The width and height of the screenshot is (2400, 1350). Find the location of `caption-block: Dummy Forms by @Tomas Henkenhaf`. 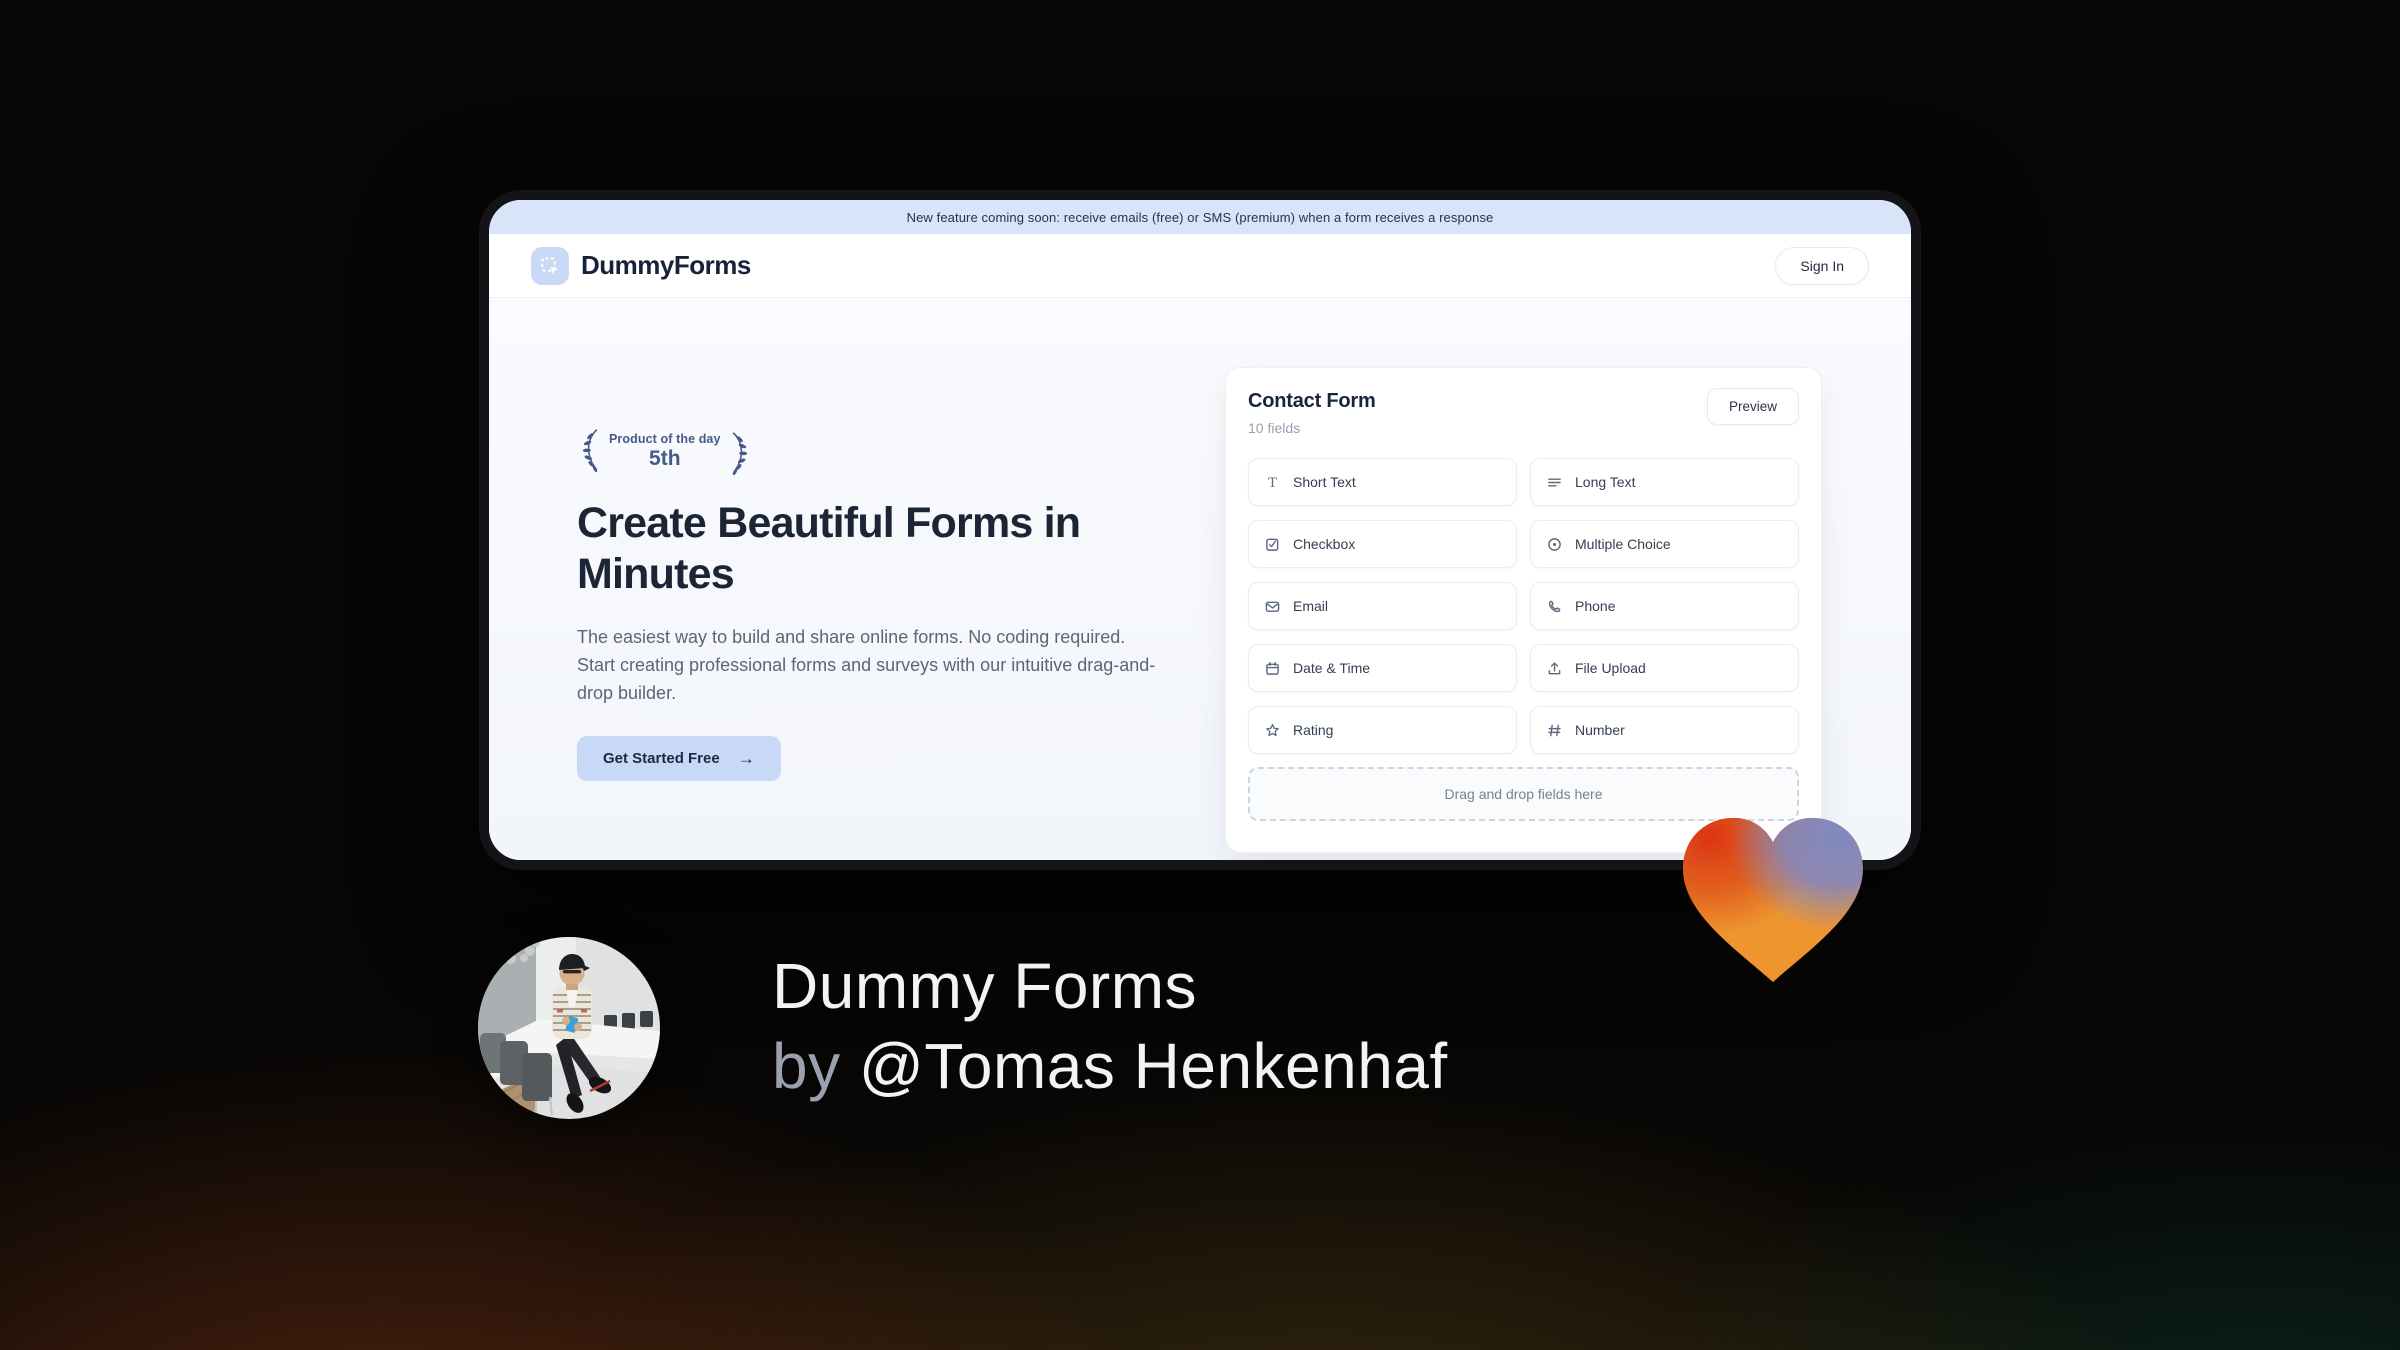

caption-block: Dummy Forms by @Tomas Henkenhaf is located at coordinates (1110, 1026).